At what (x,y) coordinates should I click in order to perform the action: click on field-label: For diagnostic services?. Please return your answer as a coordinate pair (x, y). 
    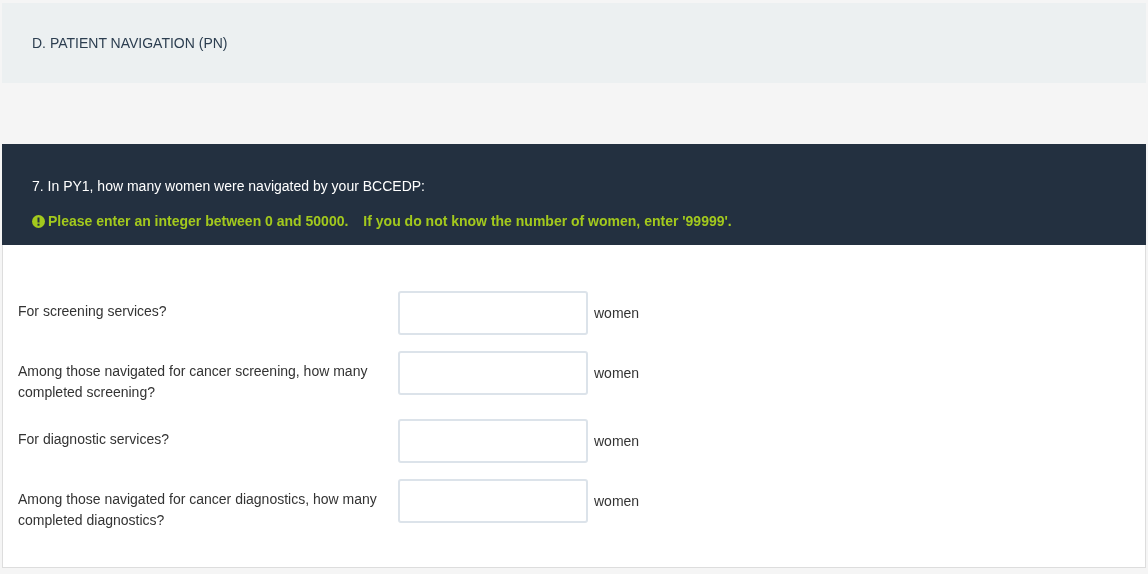
    Looking at the image, I should click on (94, 439).